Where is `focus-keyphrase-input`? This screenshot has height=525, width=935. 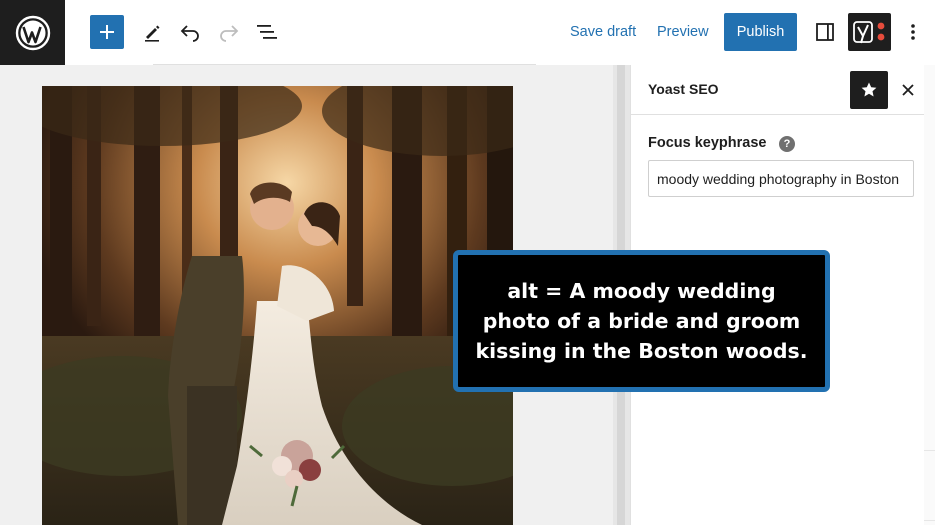 focus-keyphrase-input is located at coordinates (781, 178).